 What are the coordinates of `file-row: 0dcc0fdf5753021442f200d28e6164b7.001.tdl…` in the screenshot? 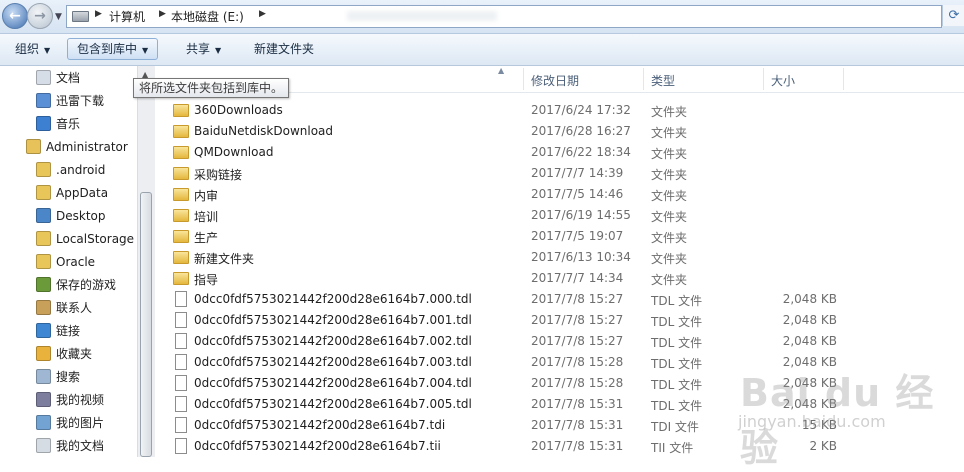 It's located at (559, 320).